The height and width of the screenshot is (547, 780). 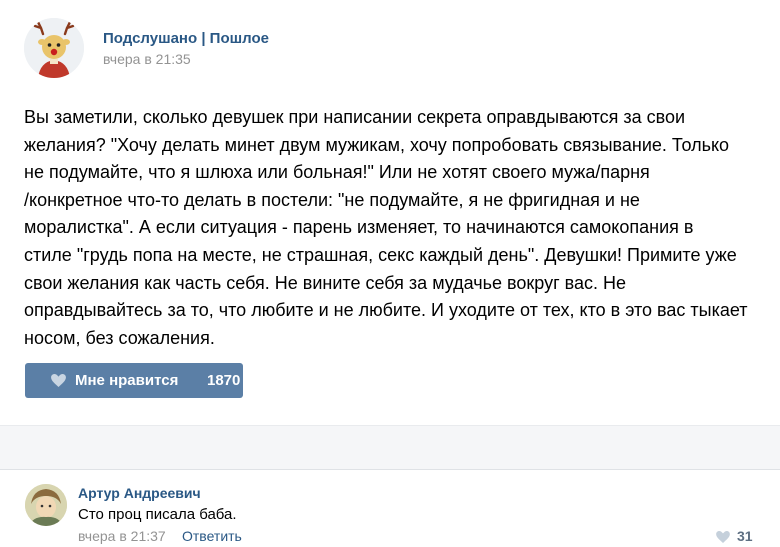 What do you see at coordinates (119, 337) in the screenshot?
I see `post-text-line: носом, без сожаления.` at bounding box center [119, 337].